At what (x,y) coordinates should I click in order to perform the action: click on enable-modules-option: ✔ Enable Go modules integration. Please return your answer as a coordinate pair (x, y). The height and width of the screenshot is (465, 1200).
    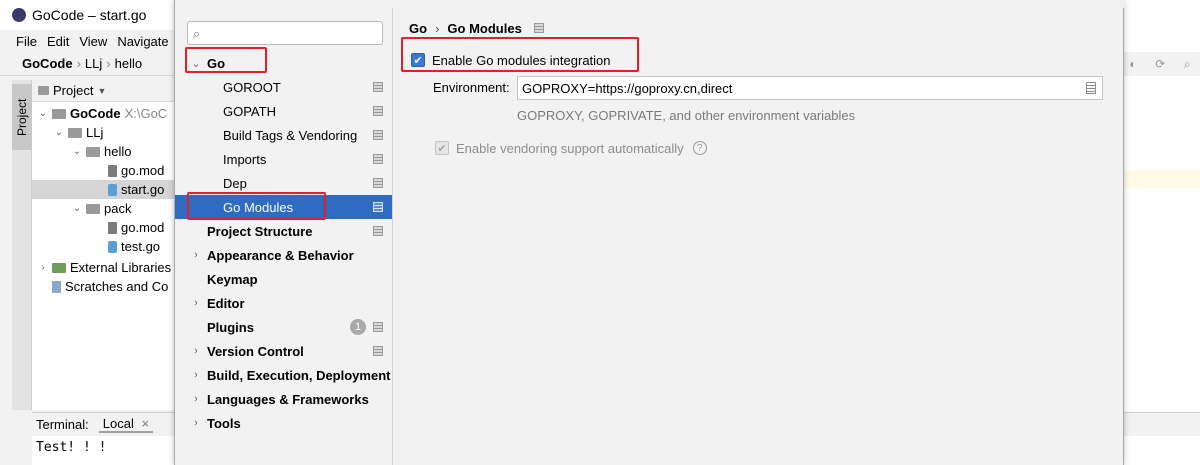
    Looking at the image, I should click on (511, 60).